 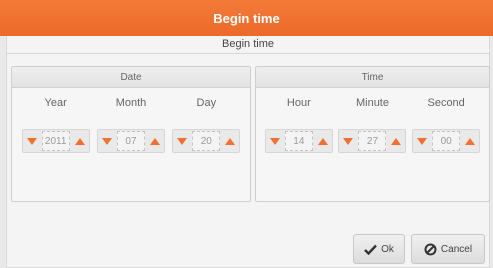 I want to click on dialog-title: Begin time, so click(x=246, y=18).